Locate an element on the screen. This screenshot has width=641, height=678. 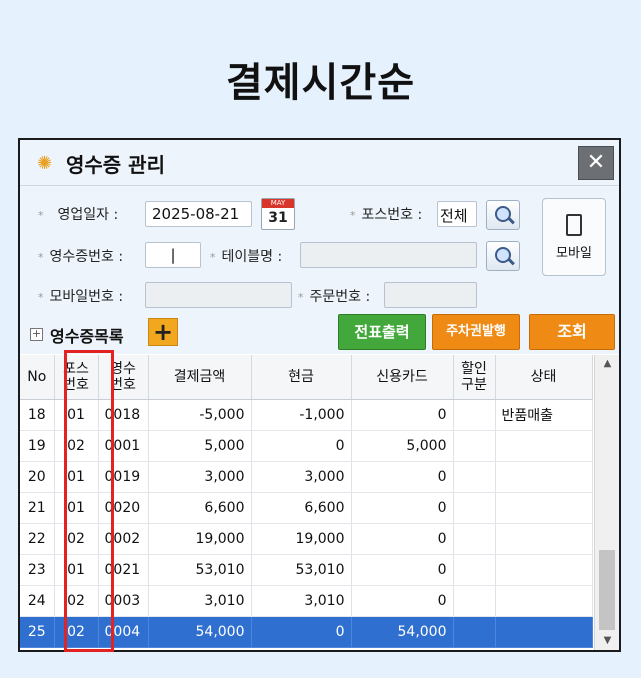
table-cell: 53,010 is located at coordinates (301, 570).